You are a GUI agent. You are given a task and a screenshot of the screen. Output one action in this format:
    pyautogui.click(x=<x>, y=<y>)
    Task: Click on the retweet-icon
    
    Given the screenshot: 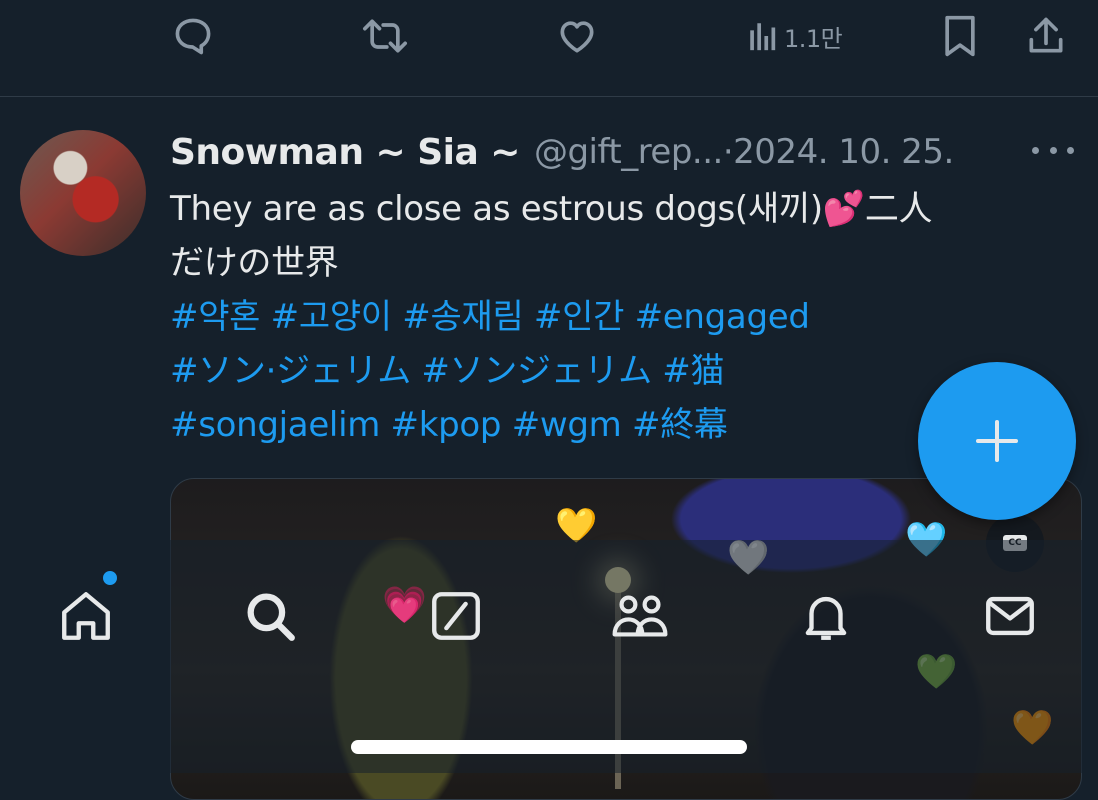 What is the action you would take?
    pyautogui.click(x=385, y=36)
    